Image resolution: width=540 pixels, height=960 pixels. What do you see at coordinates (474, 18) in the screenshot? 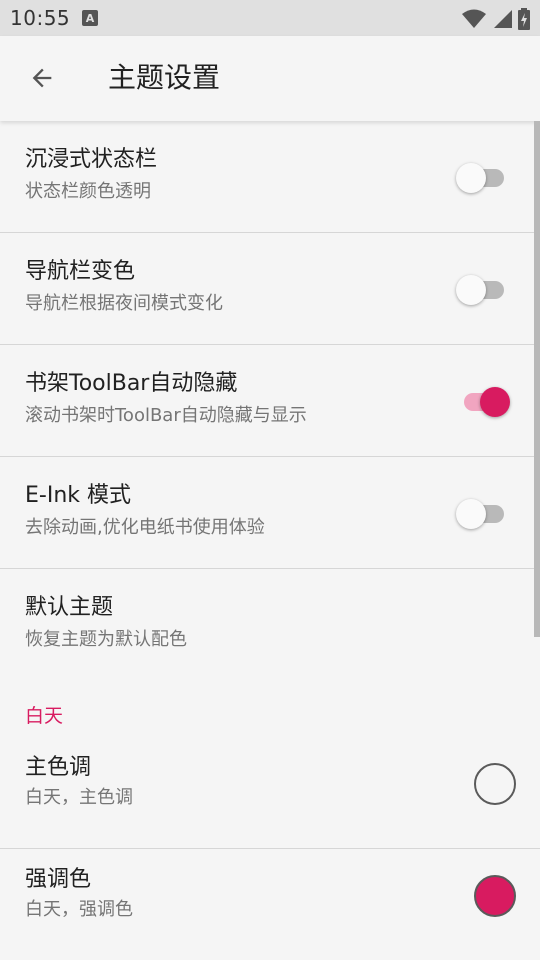
I see `wifi-icon` at bounding box center [474, 18].